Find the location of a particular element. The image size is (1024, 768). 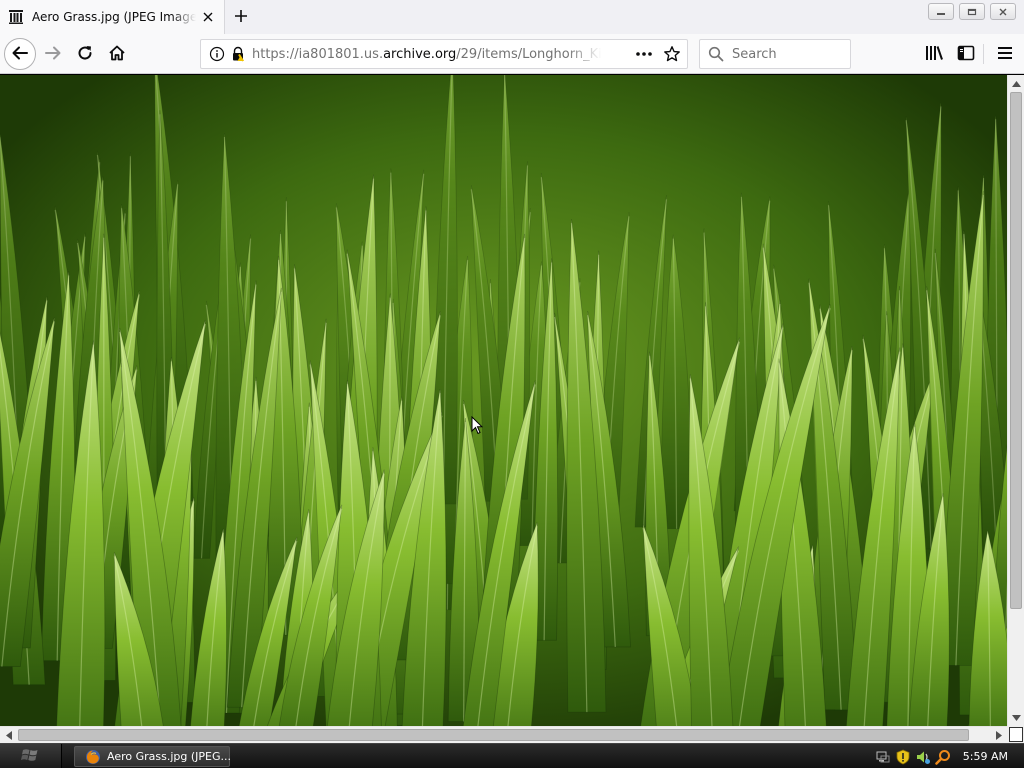

archive-building-icon is located at coordinates (16, 17).